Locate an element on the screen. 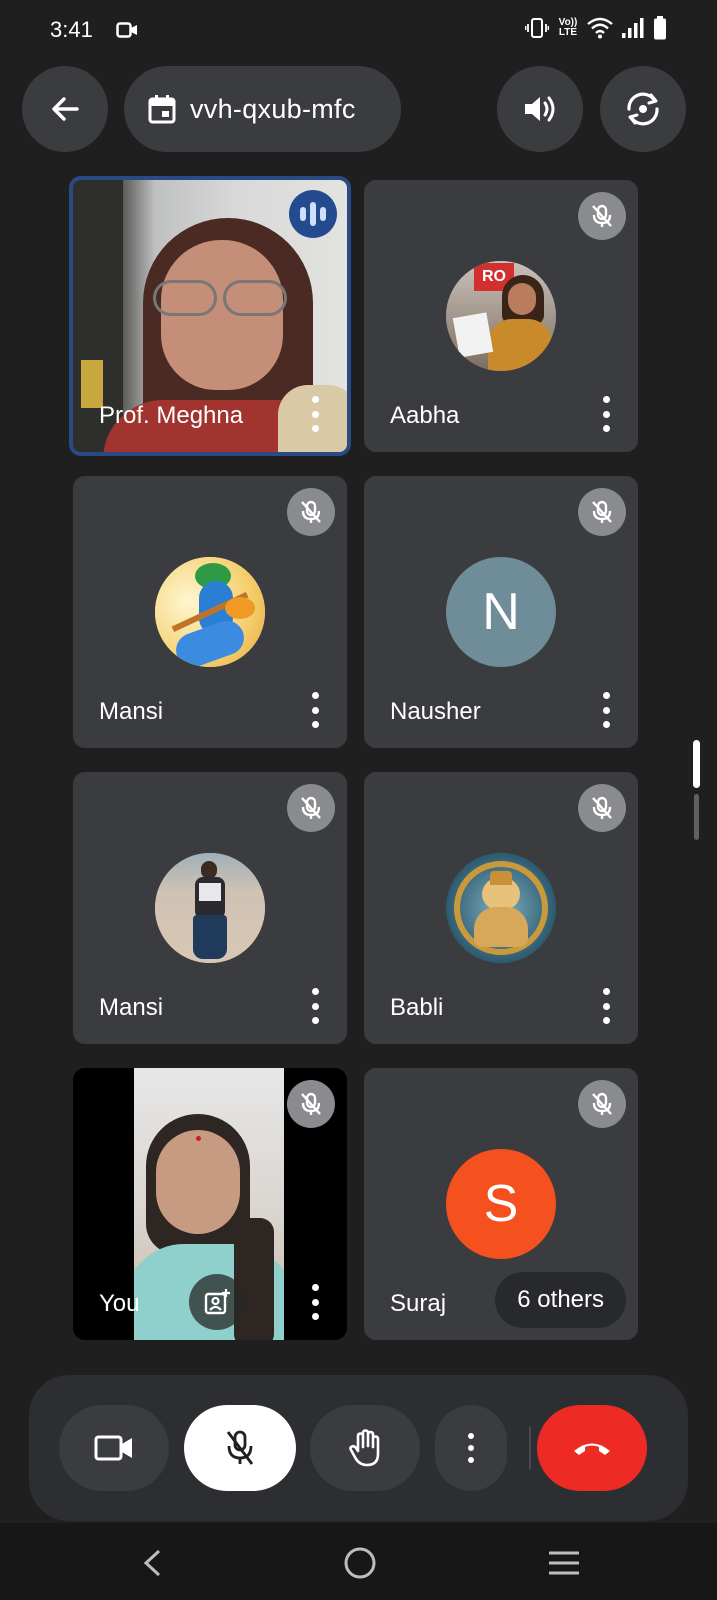  nav-recents-button is located at coordinates (564, 1563).